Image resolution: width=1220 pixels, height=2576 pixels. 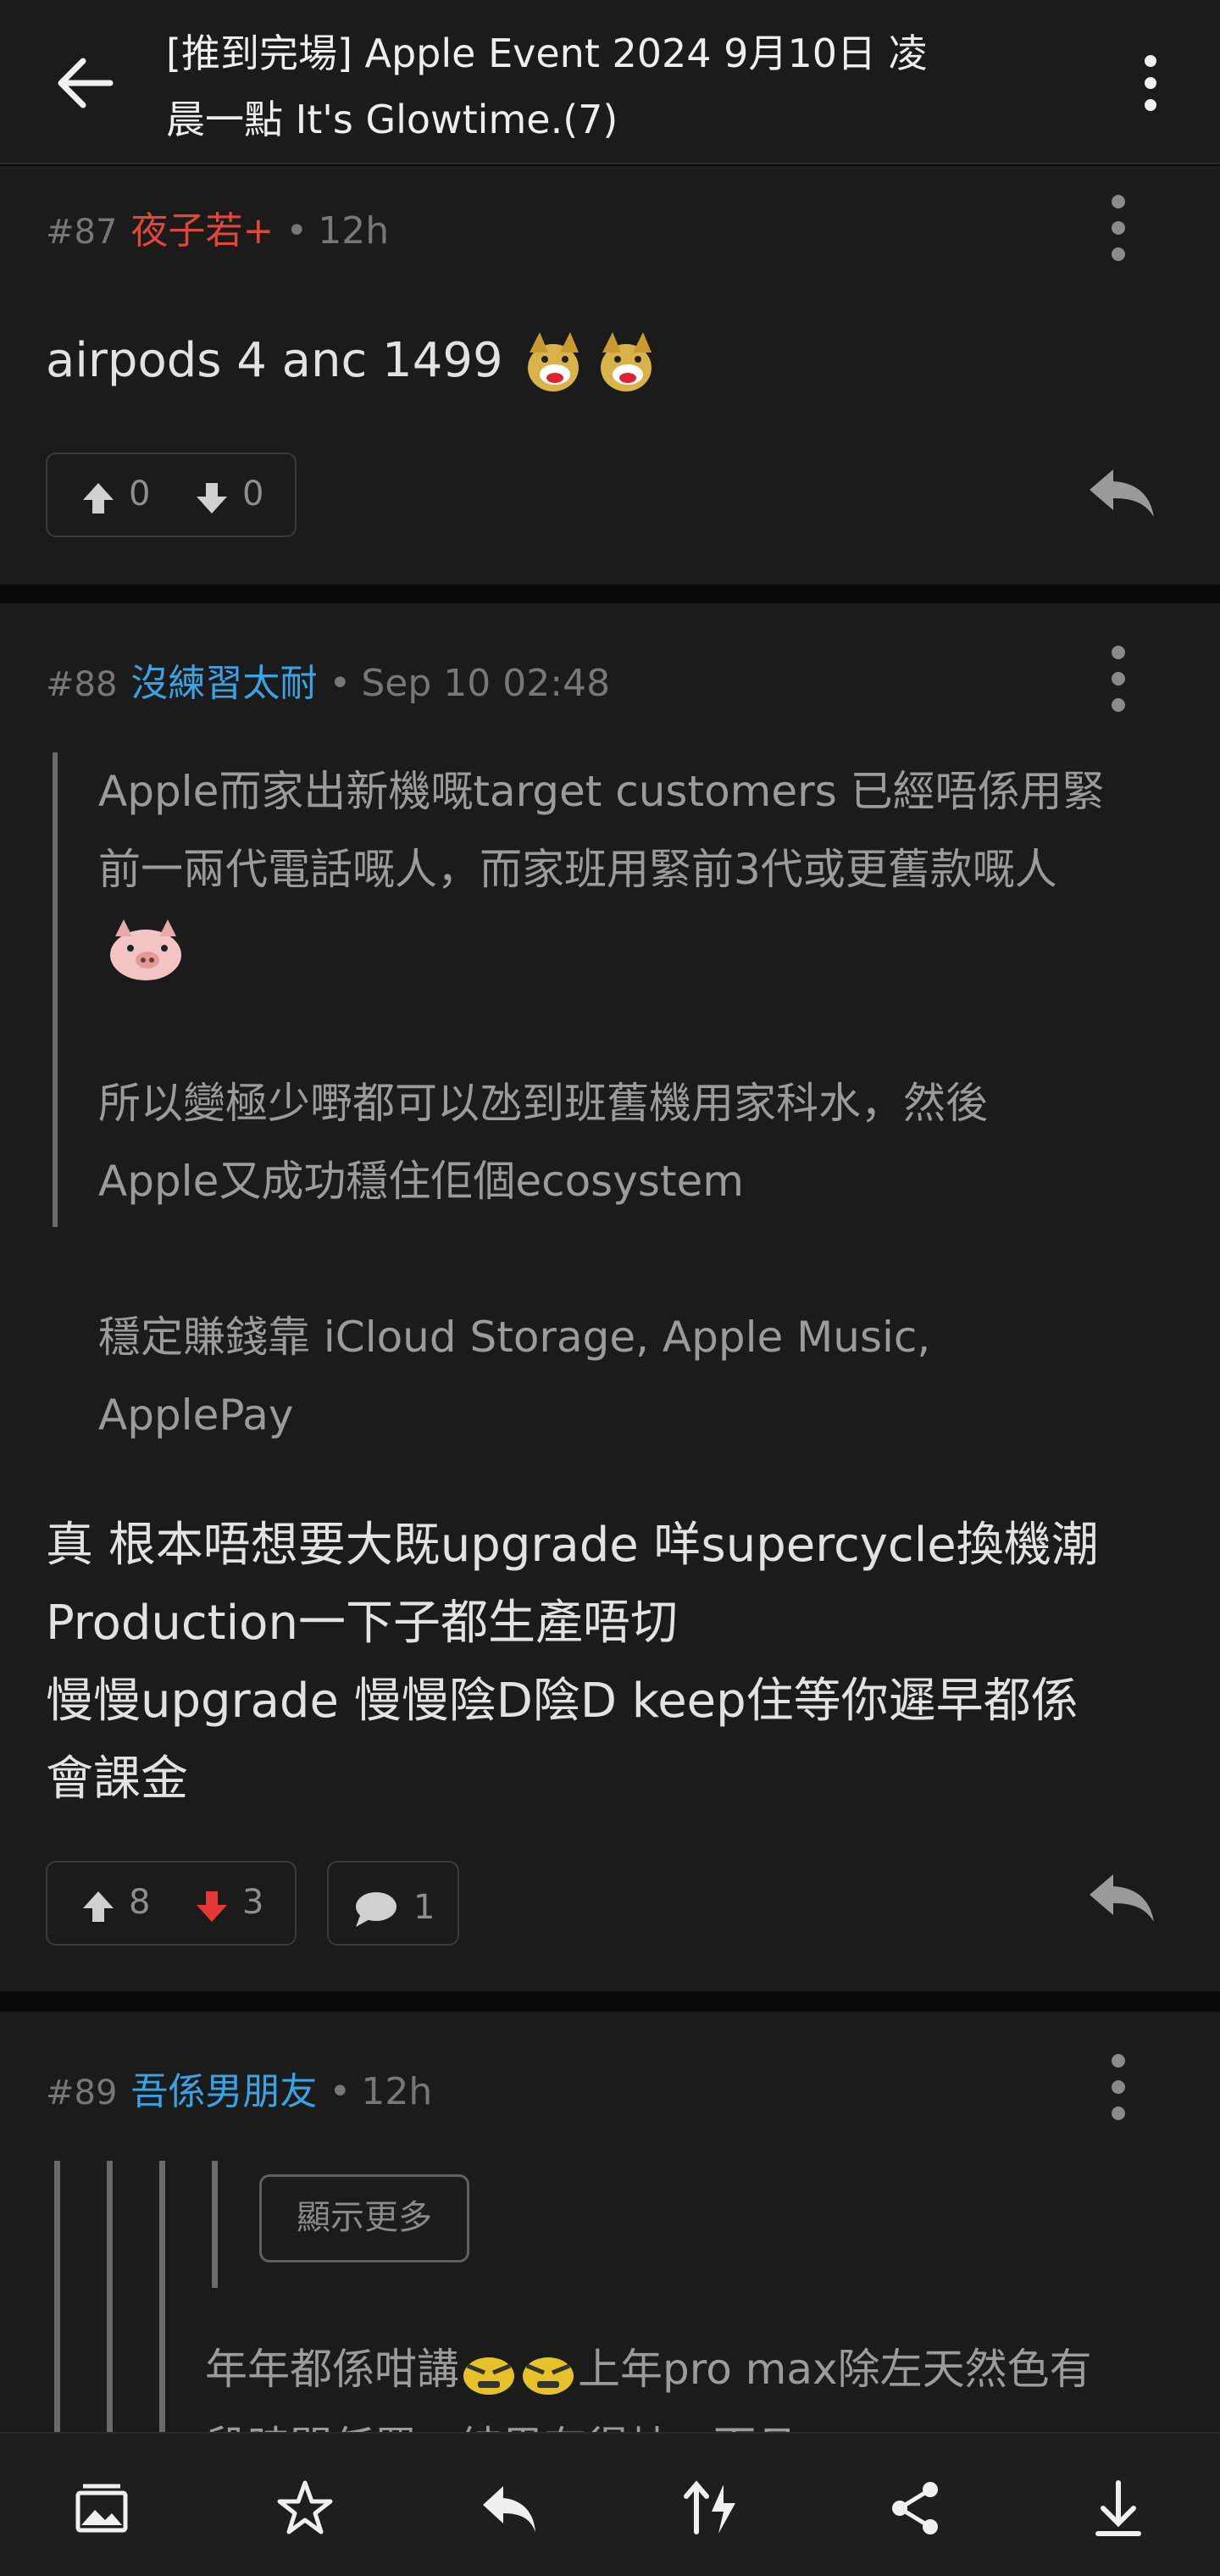 I want to click on upvote-count: 8, so click(x=140, y=1902).